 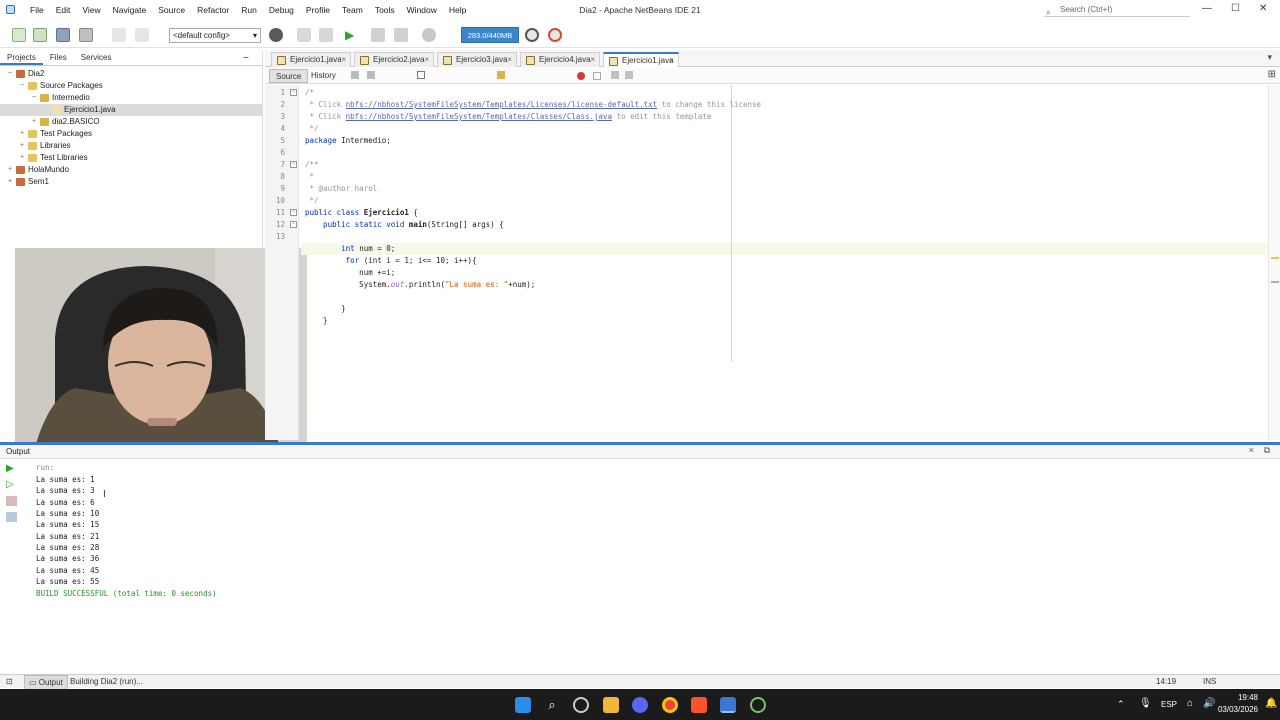 I want to click on output-title: Output, so click(x=18, y=451).